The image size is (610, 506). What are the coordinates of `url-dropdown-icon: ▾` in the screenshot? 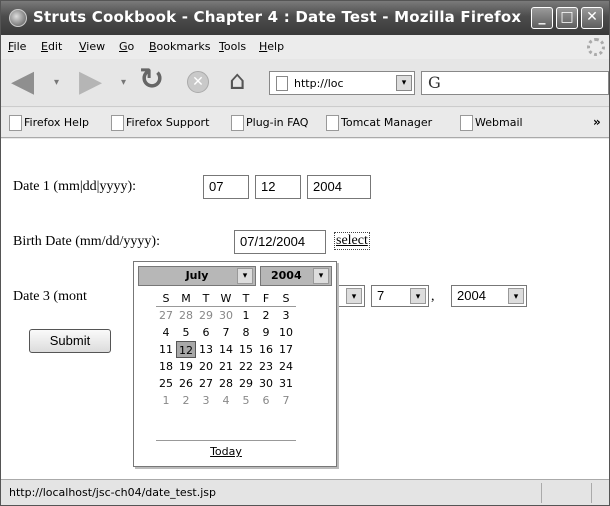 It's located at (404, 83).